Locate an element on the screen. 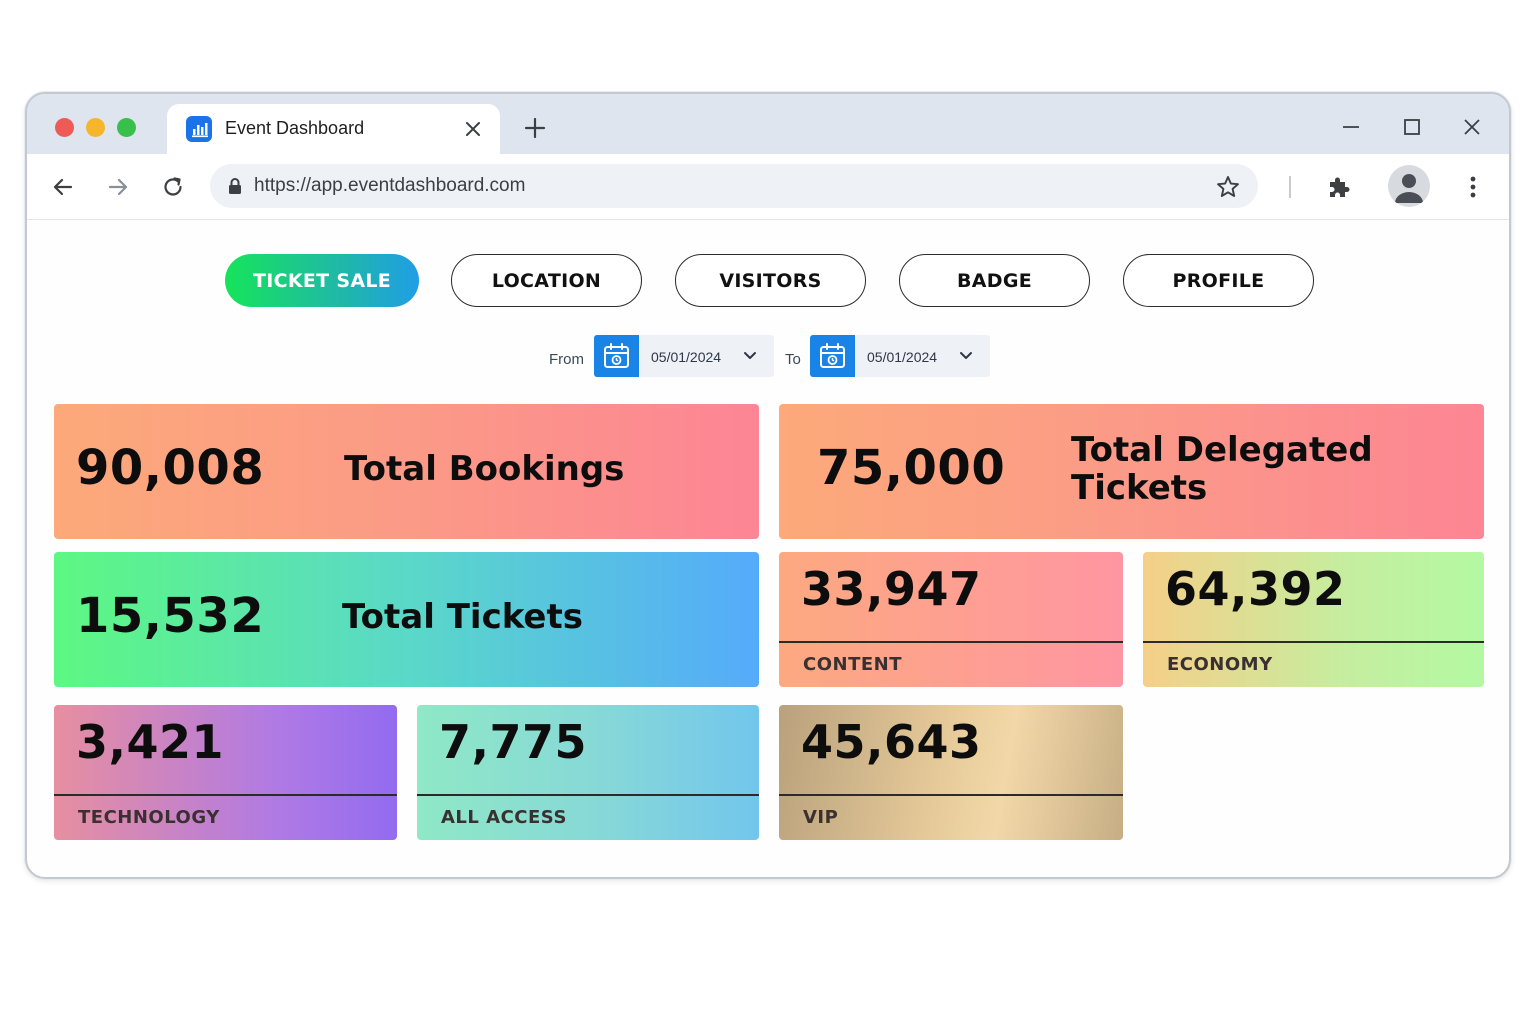 Image resolution: width=1536 pixels, height=1024 pixels. minimize-icon is located at coordinates (1351, 127).